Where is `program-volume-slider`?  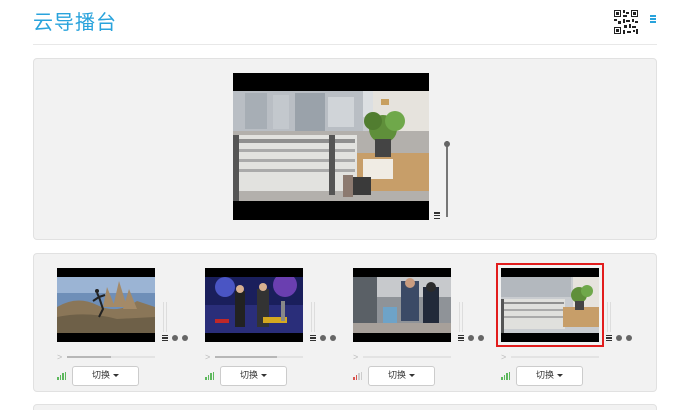
program-volume-slider is located at coordinates (447, 179).